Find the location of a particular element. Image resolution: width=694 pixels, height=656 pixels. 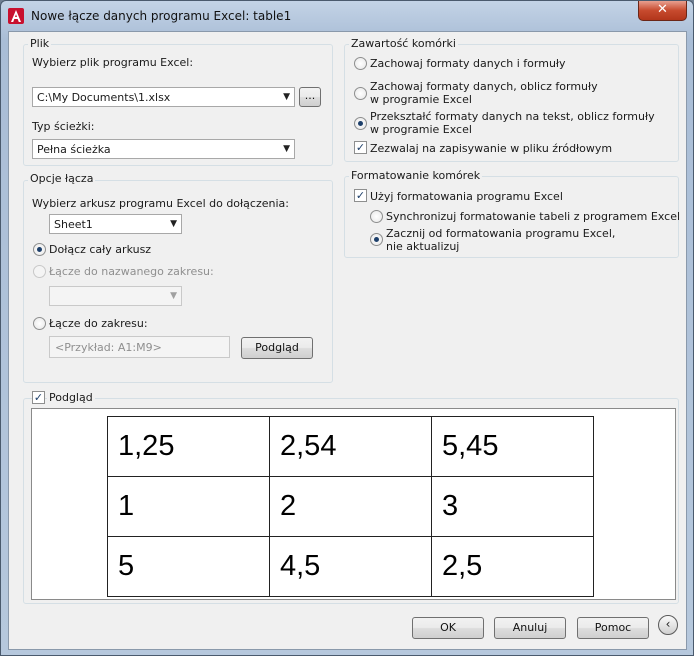

table-row: 1 2 3 is located at coordinates (350, 506).